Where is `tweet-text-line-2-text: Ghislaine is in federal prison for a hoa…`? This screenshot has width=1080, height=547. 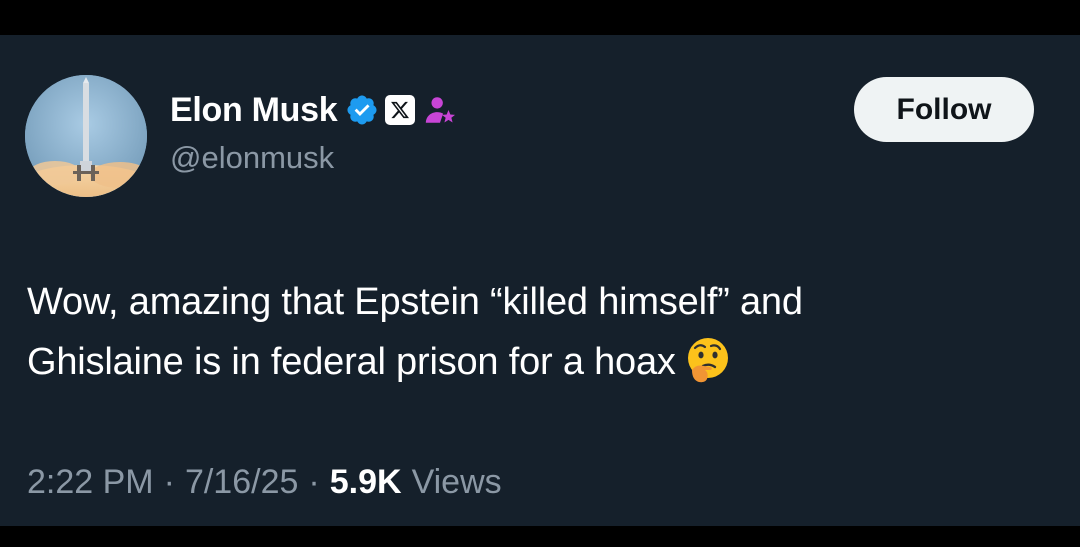
tweet-text-line-2-text: Ghislaine is in federal prison for a hoa… is located at coordinates (351, 362).